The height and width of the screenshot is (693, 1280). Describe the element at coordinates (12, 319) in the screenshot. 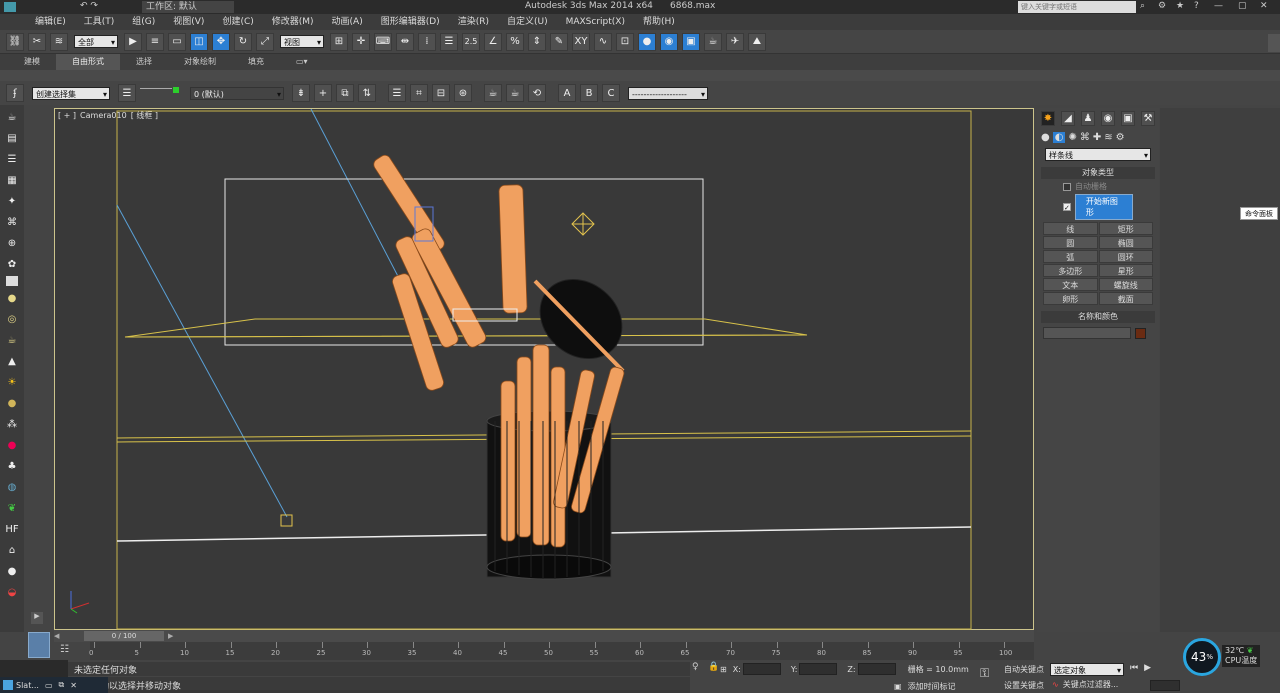

I see `lt-torus-icon: ◎` at that location.